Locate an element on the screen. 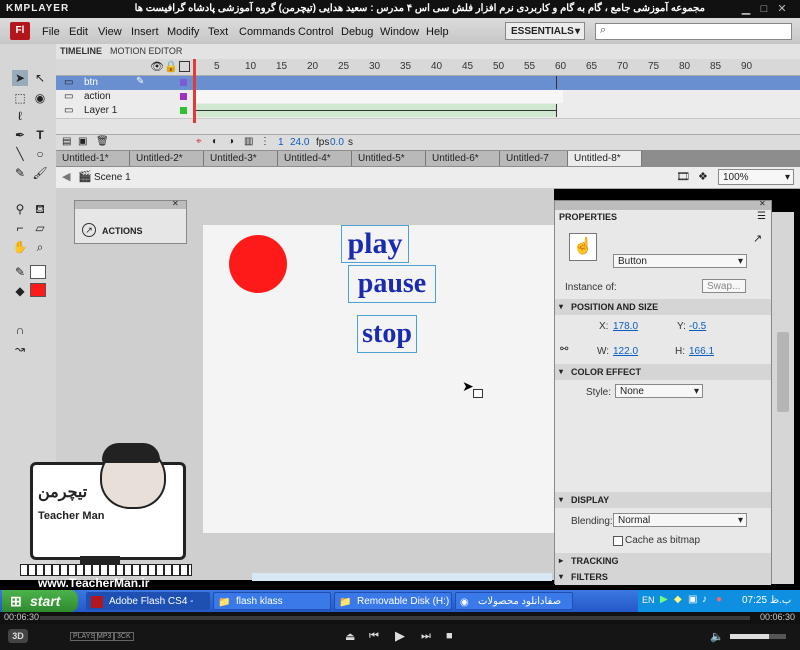 The width and height of the screenshot is (800, 650). eye-icon: 👁 is located at coordinates (157, 66).